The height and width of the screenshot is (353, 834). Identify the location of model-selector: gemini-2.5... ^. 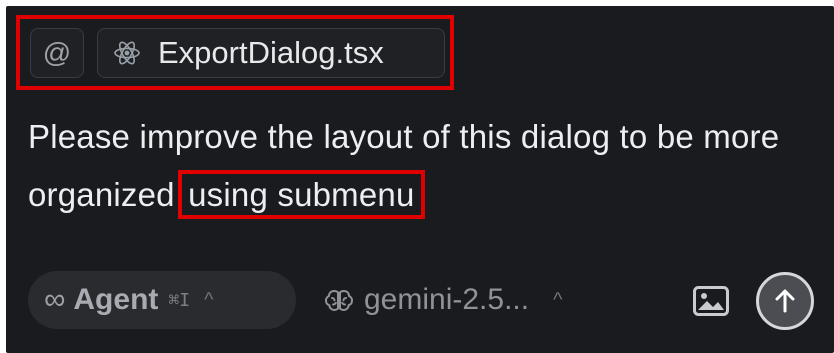
(442, 300).